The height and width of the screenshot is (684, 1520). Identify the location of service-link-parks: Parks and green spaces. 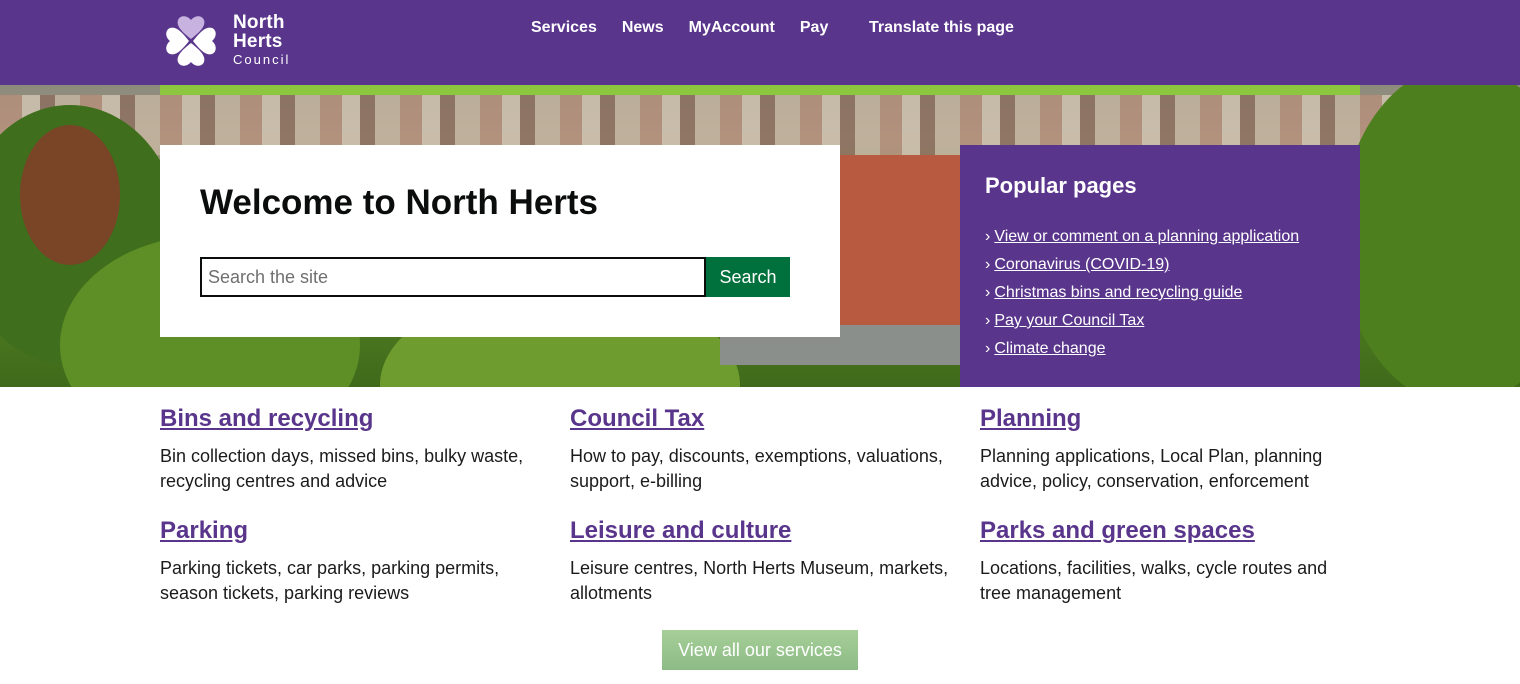
(1170, 531).